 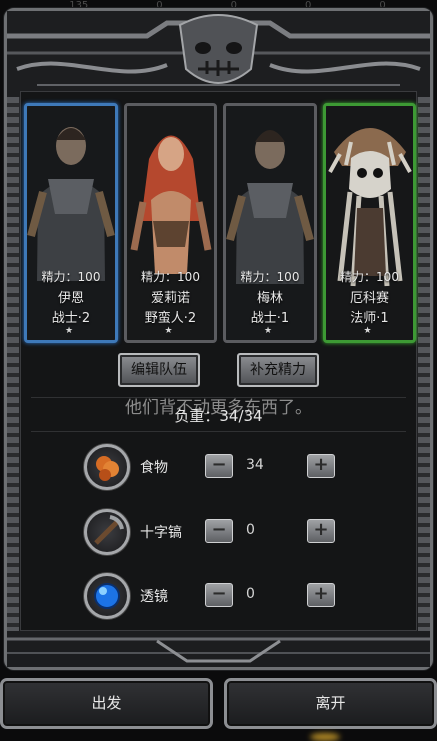 I want to click on skull-crest-icon, so click(x=218, y=54).